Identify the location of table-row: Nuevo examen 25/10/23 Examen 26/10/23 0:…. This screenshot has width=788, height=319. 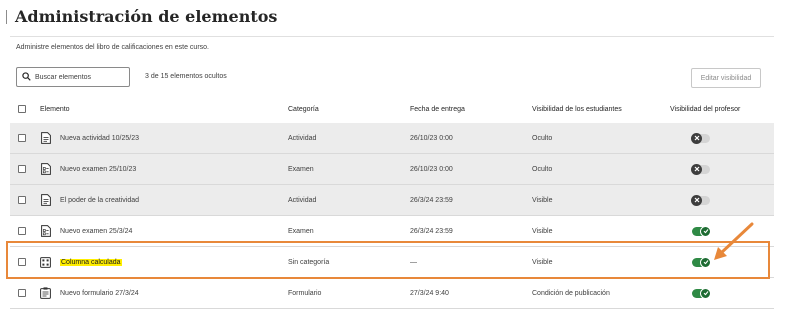
(392, 169).